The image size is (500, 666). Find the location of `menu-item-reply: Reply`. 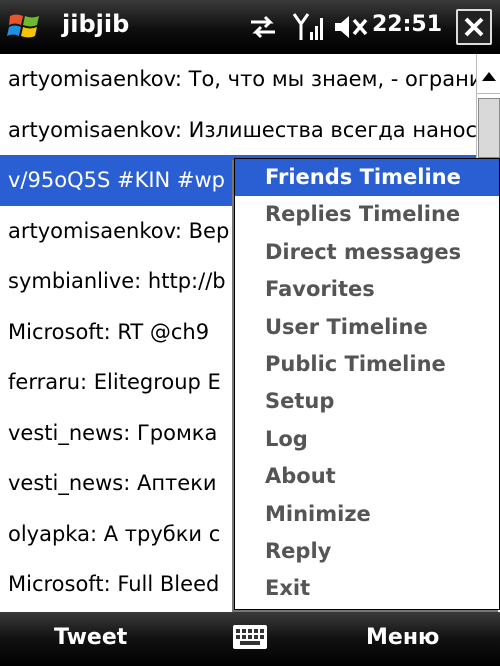

menu-item-reply: Reply is located at coordinates (367, 551).